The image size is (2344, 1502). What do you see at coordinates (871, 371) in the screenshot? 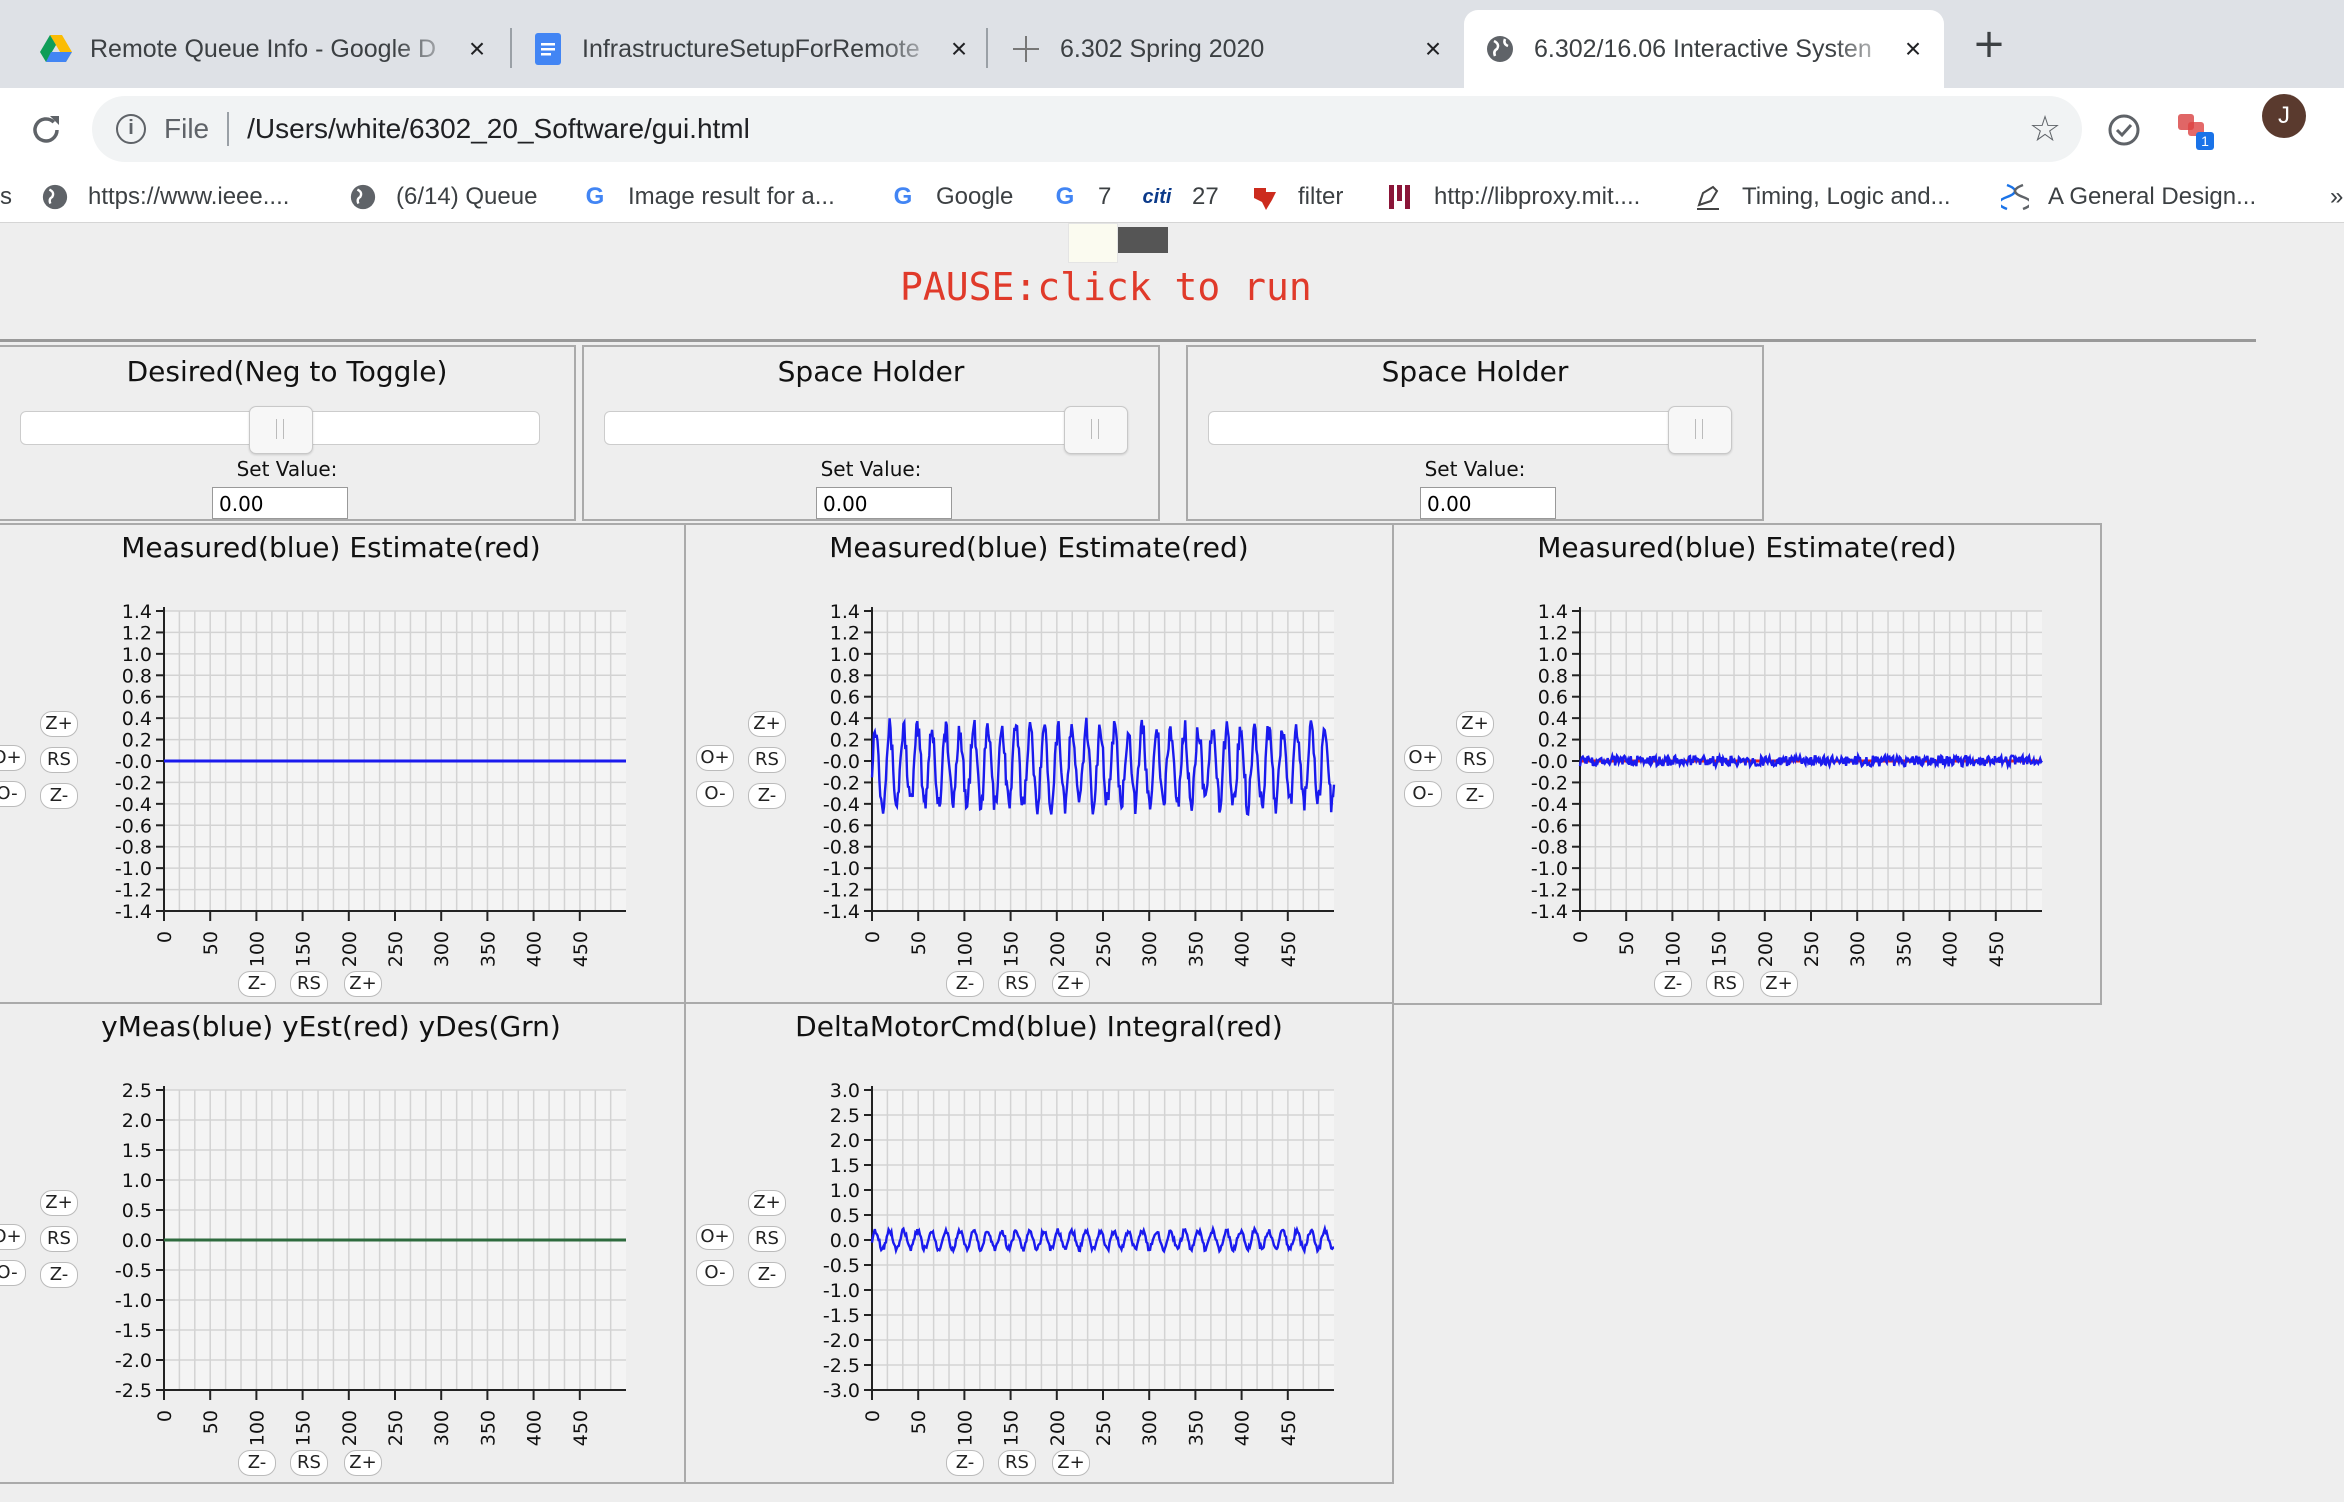
I see `slider-title: Space Holder` at bounding box center [871, 371].